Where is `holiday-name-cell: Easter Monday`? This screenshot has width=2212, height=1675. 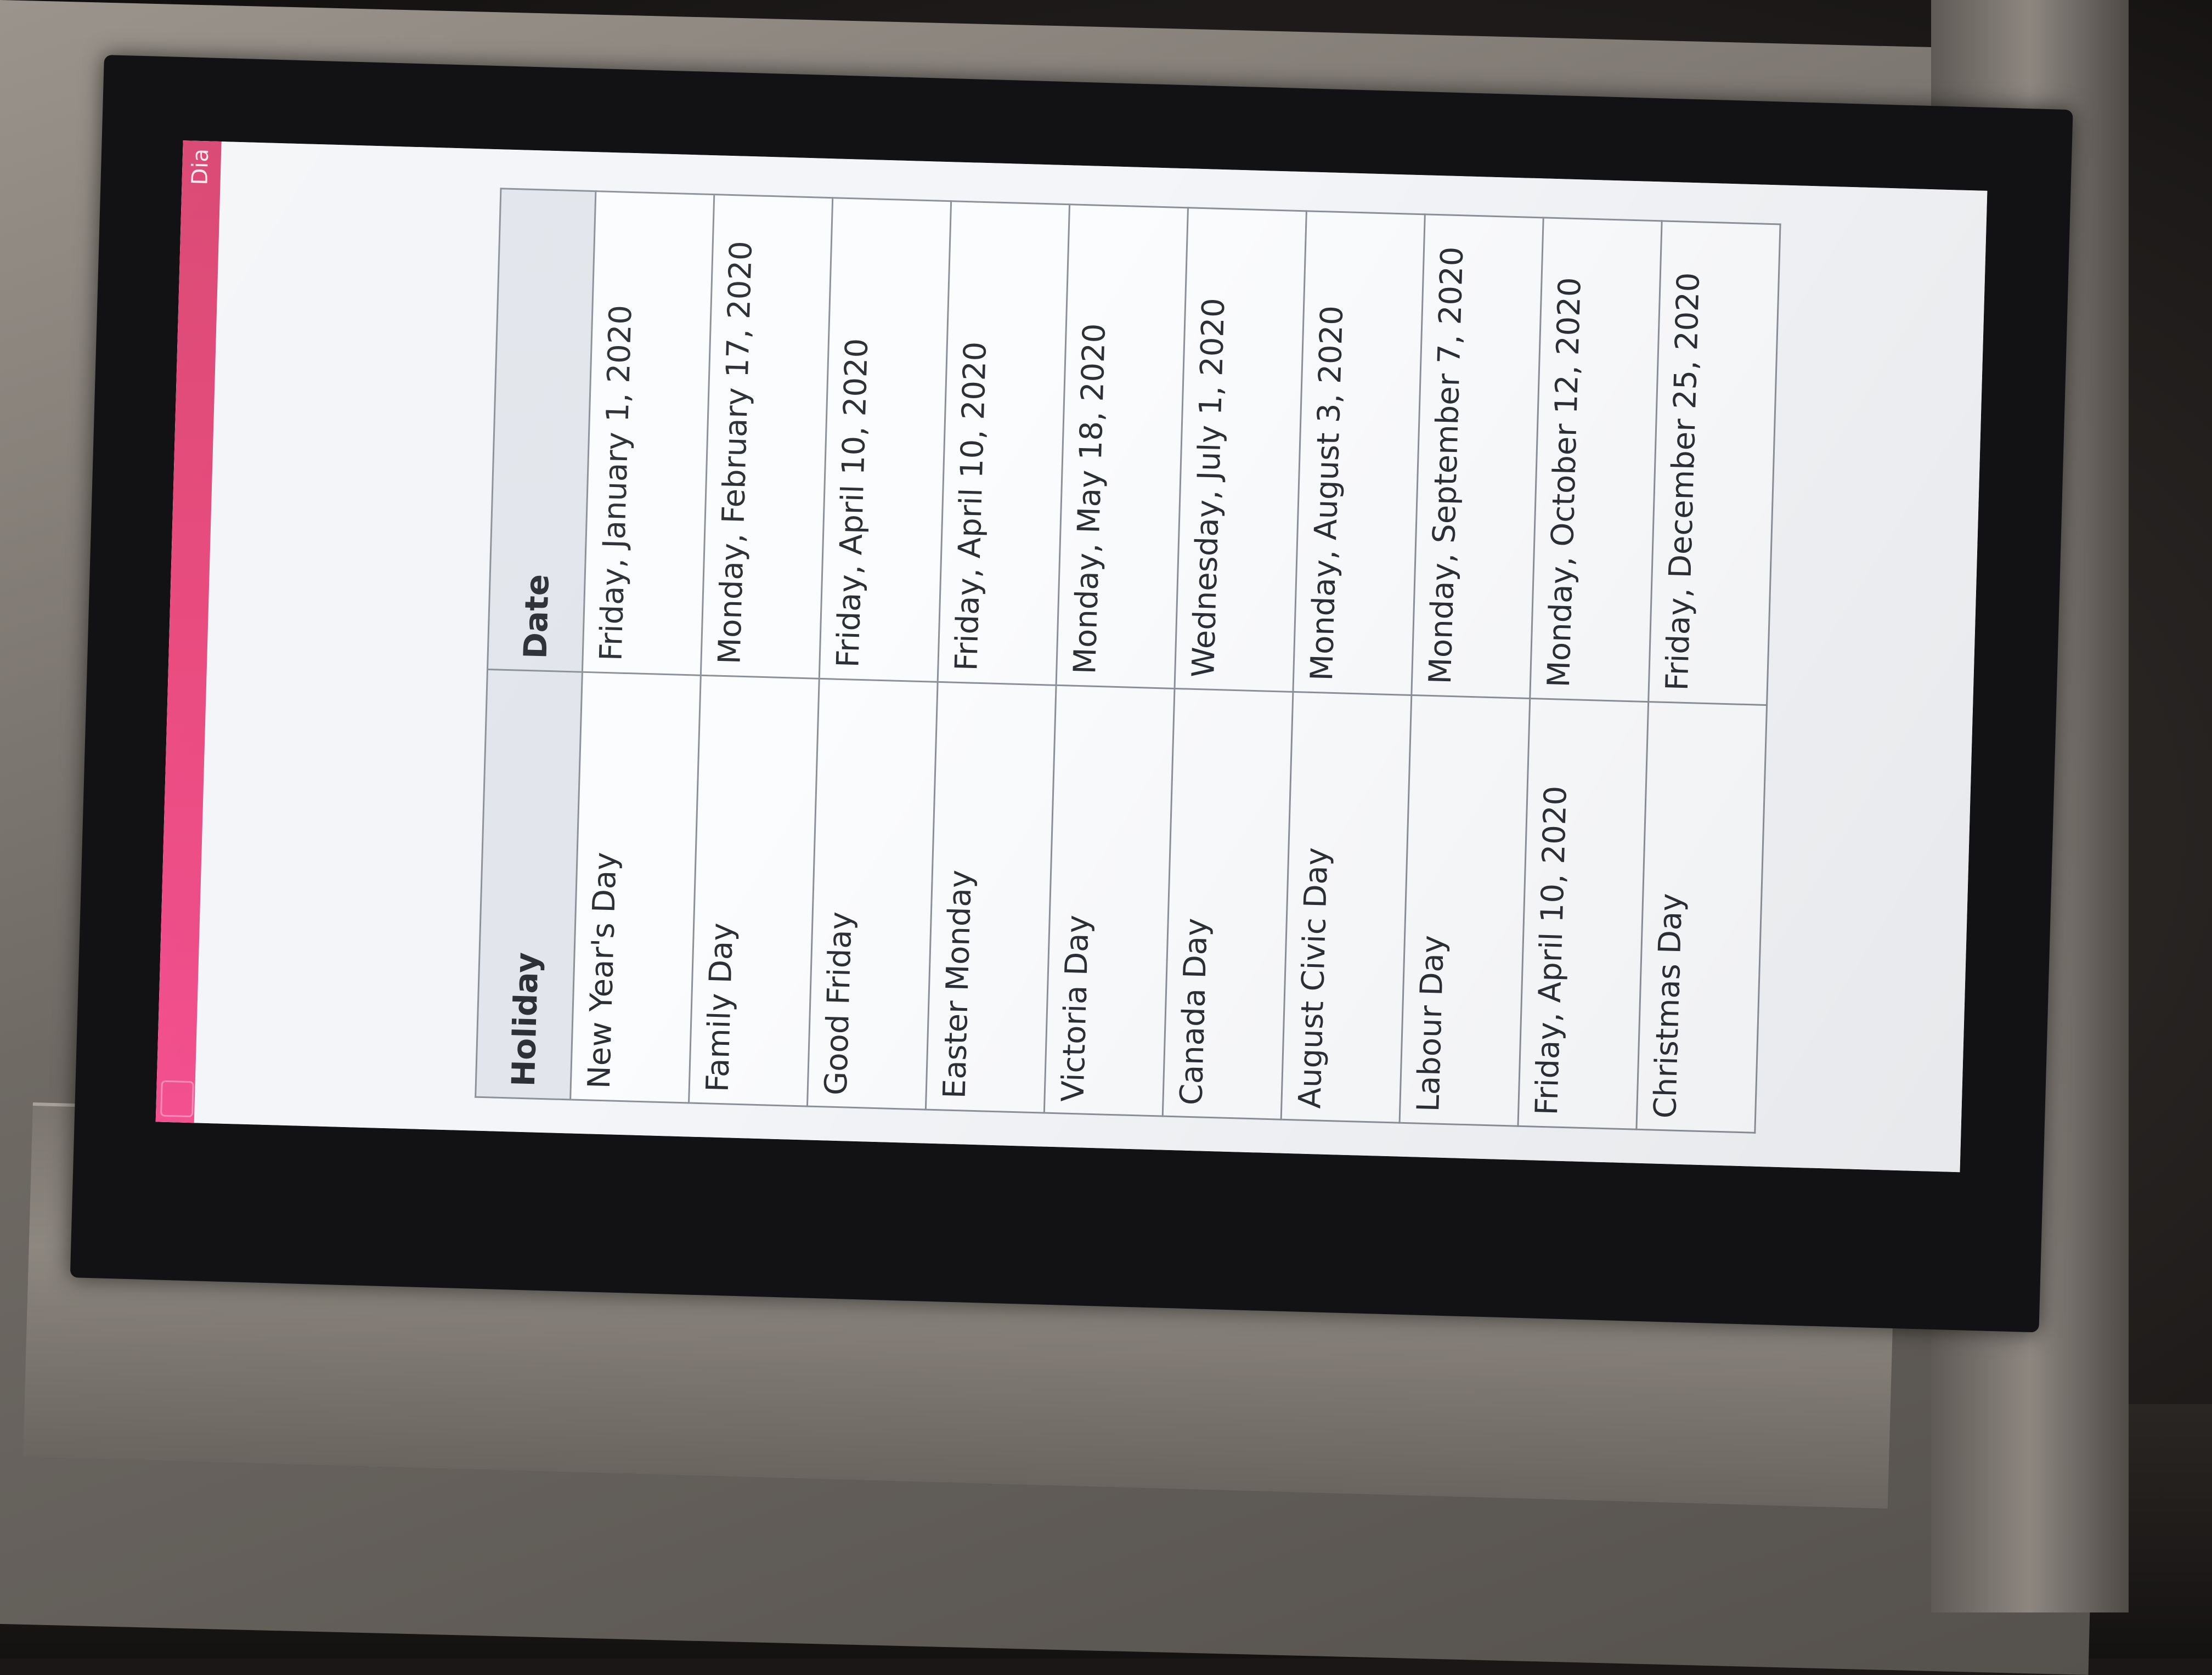
holiday-name-cell: Easter Monday is located at coordinates (991, 897).